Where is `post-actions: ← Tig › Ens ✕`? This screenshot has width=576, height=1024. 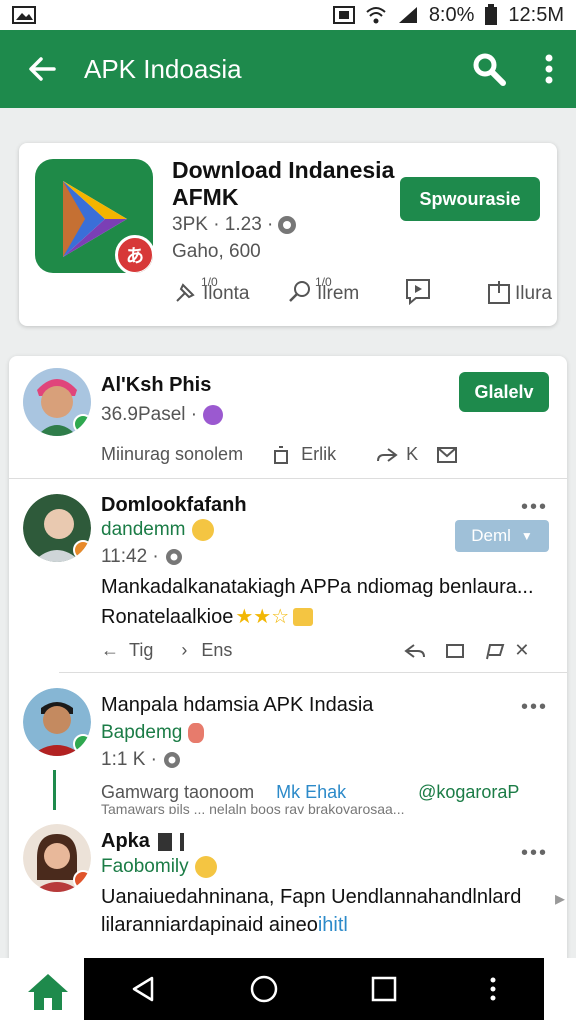
post-actions: ← Tig › Ens ✕ is located at coordinates (315, 650).